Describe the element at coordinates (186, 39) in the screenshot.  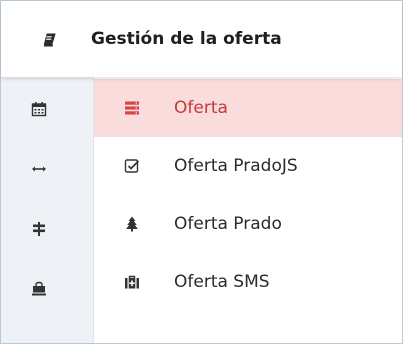
I see `page-title: Gestión de la oferta` at that location.